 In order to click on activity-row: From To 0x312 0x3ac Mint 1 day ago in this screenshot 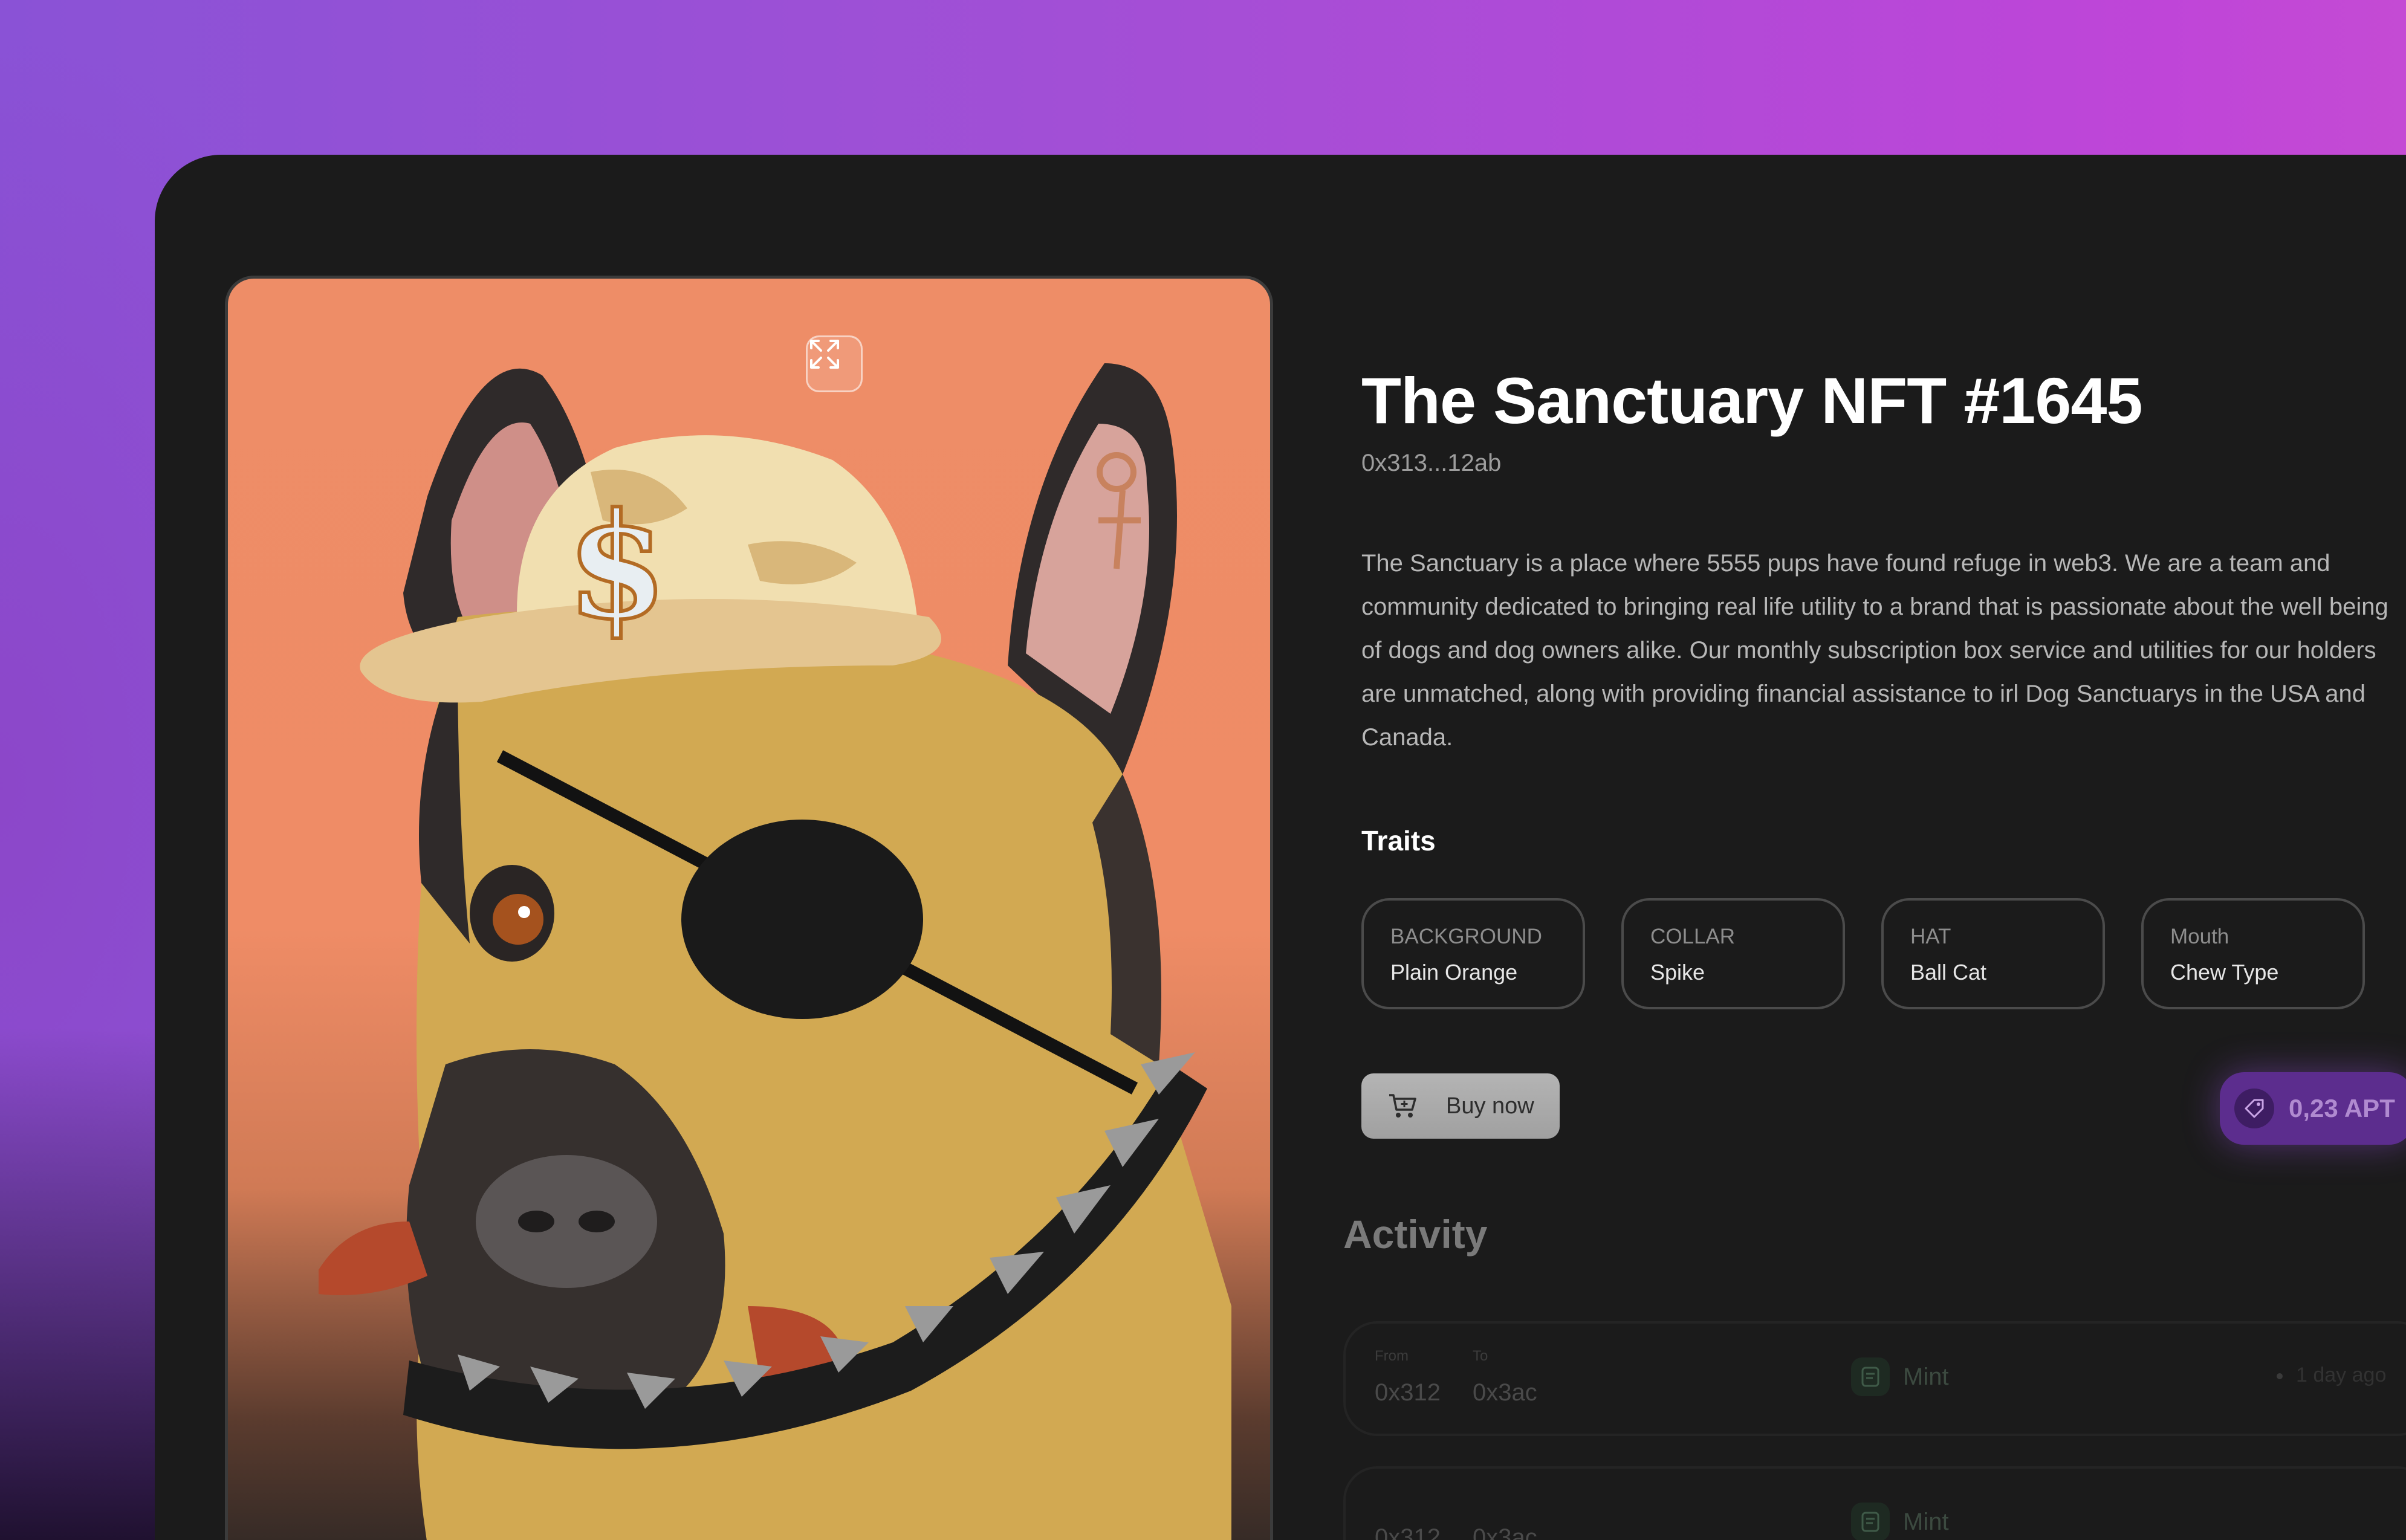, I will do `click(1875, 1378)`.